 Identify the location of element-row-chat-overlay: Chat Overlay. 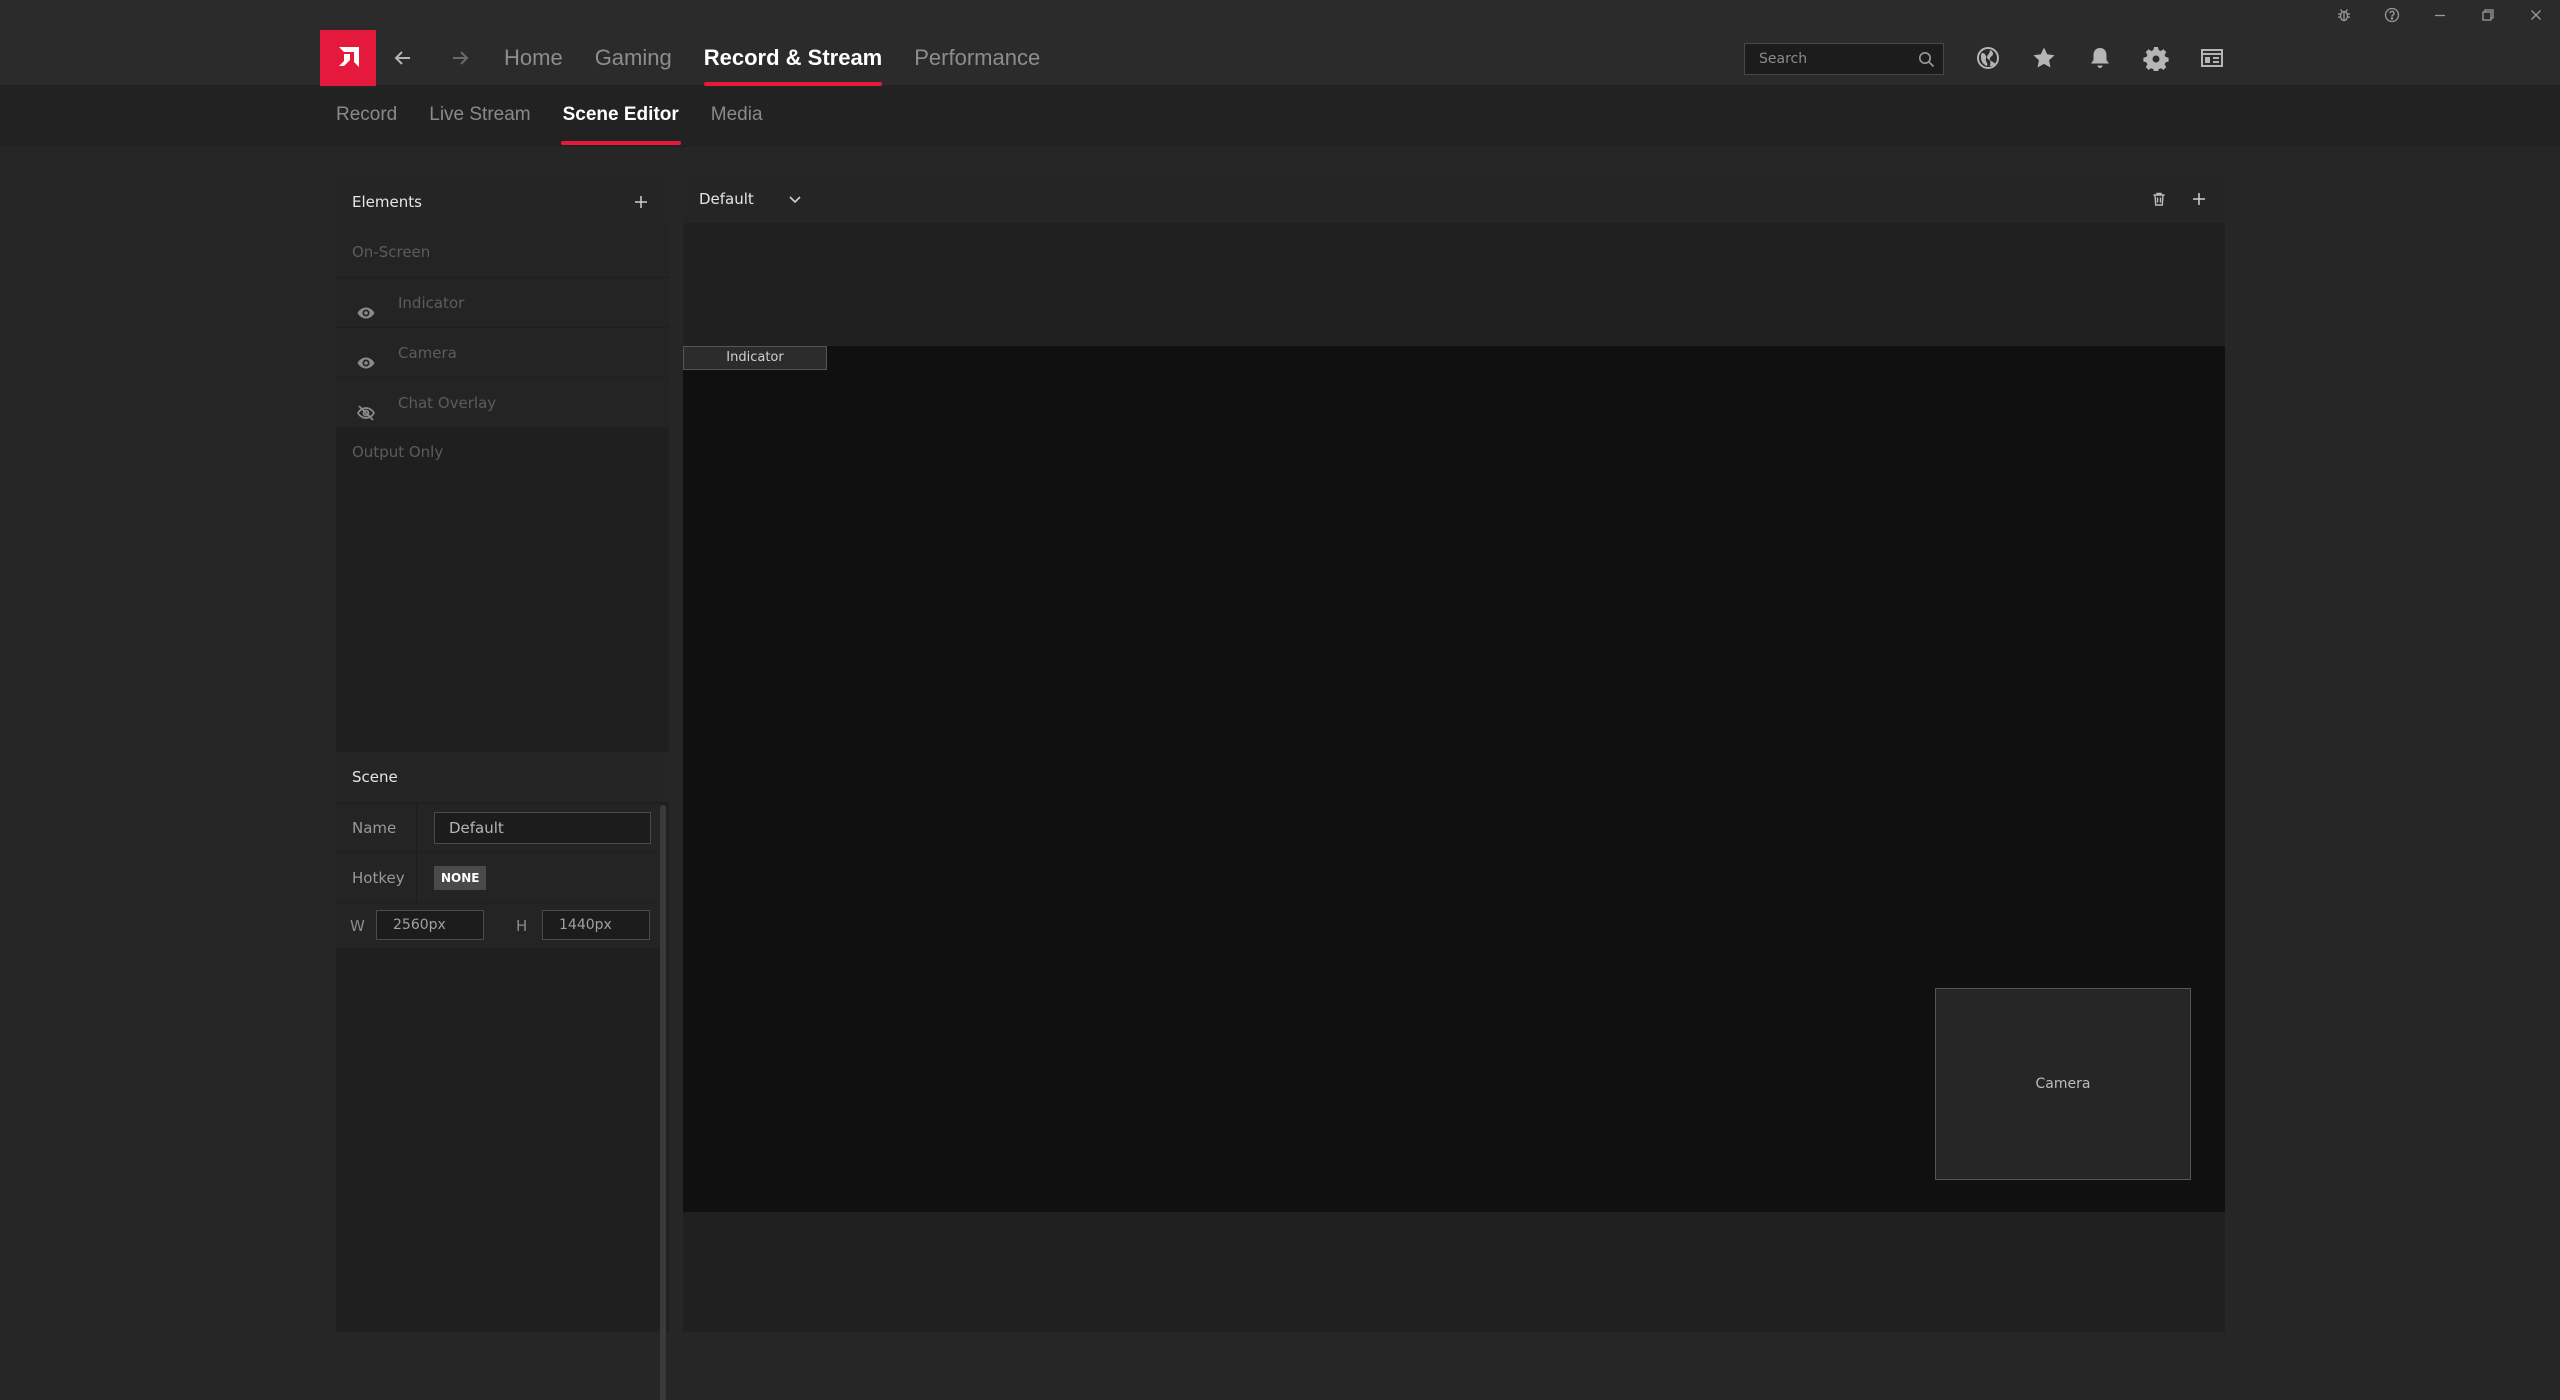
(502, 402).